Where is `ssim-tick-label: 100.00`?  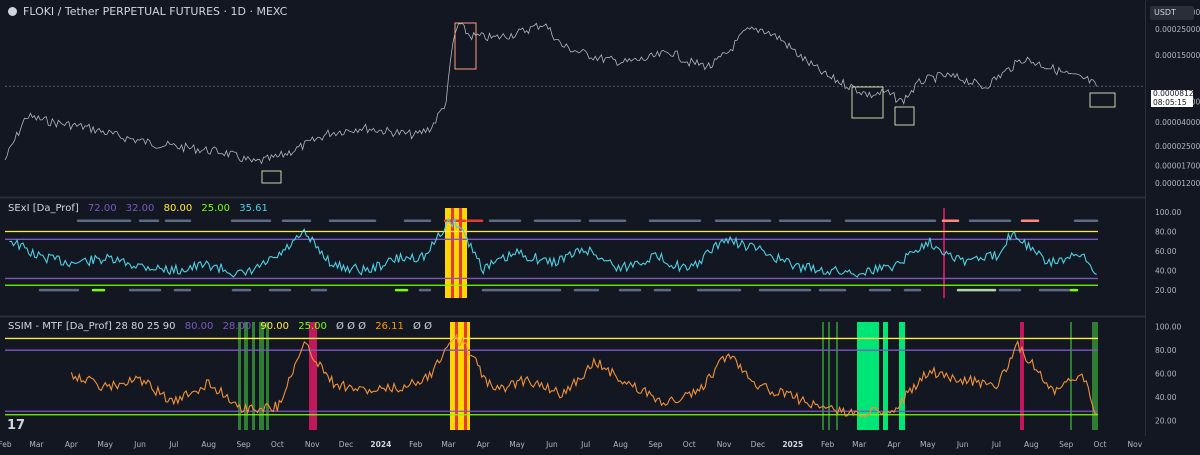
ssim-tick-label: 100.00 is located at coordinates (1168, 327).